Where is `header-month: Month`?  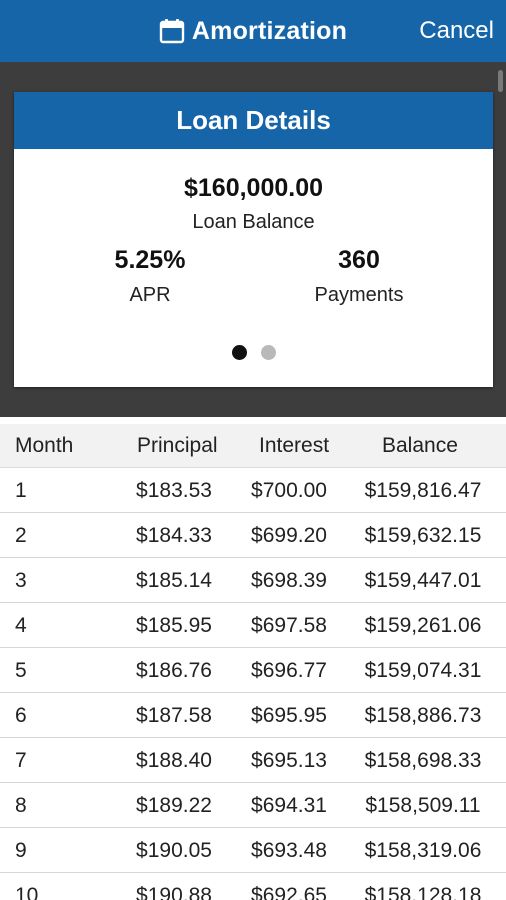
header-month: Month is located at coordinates (44, 445).